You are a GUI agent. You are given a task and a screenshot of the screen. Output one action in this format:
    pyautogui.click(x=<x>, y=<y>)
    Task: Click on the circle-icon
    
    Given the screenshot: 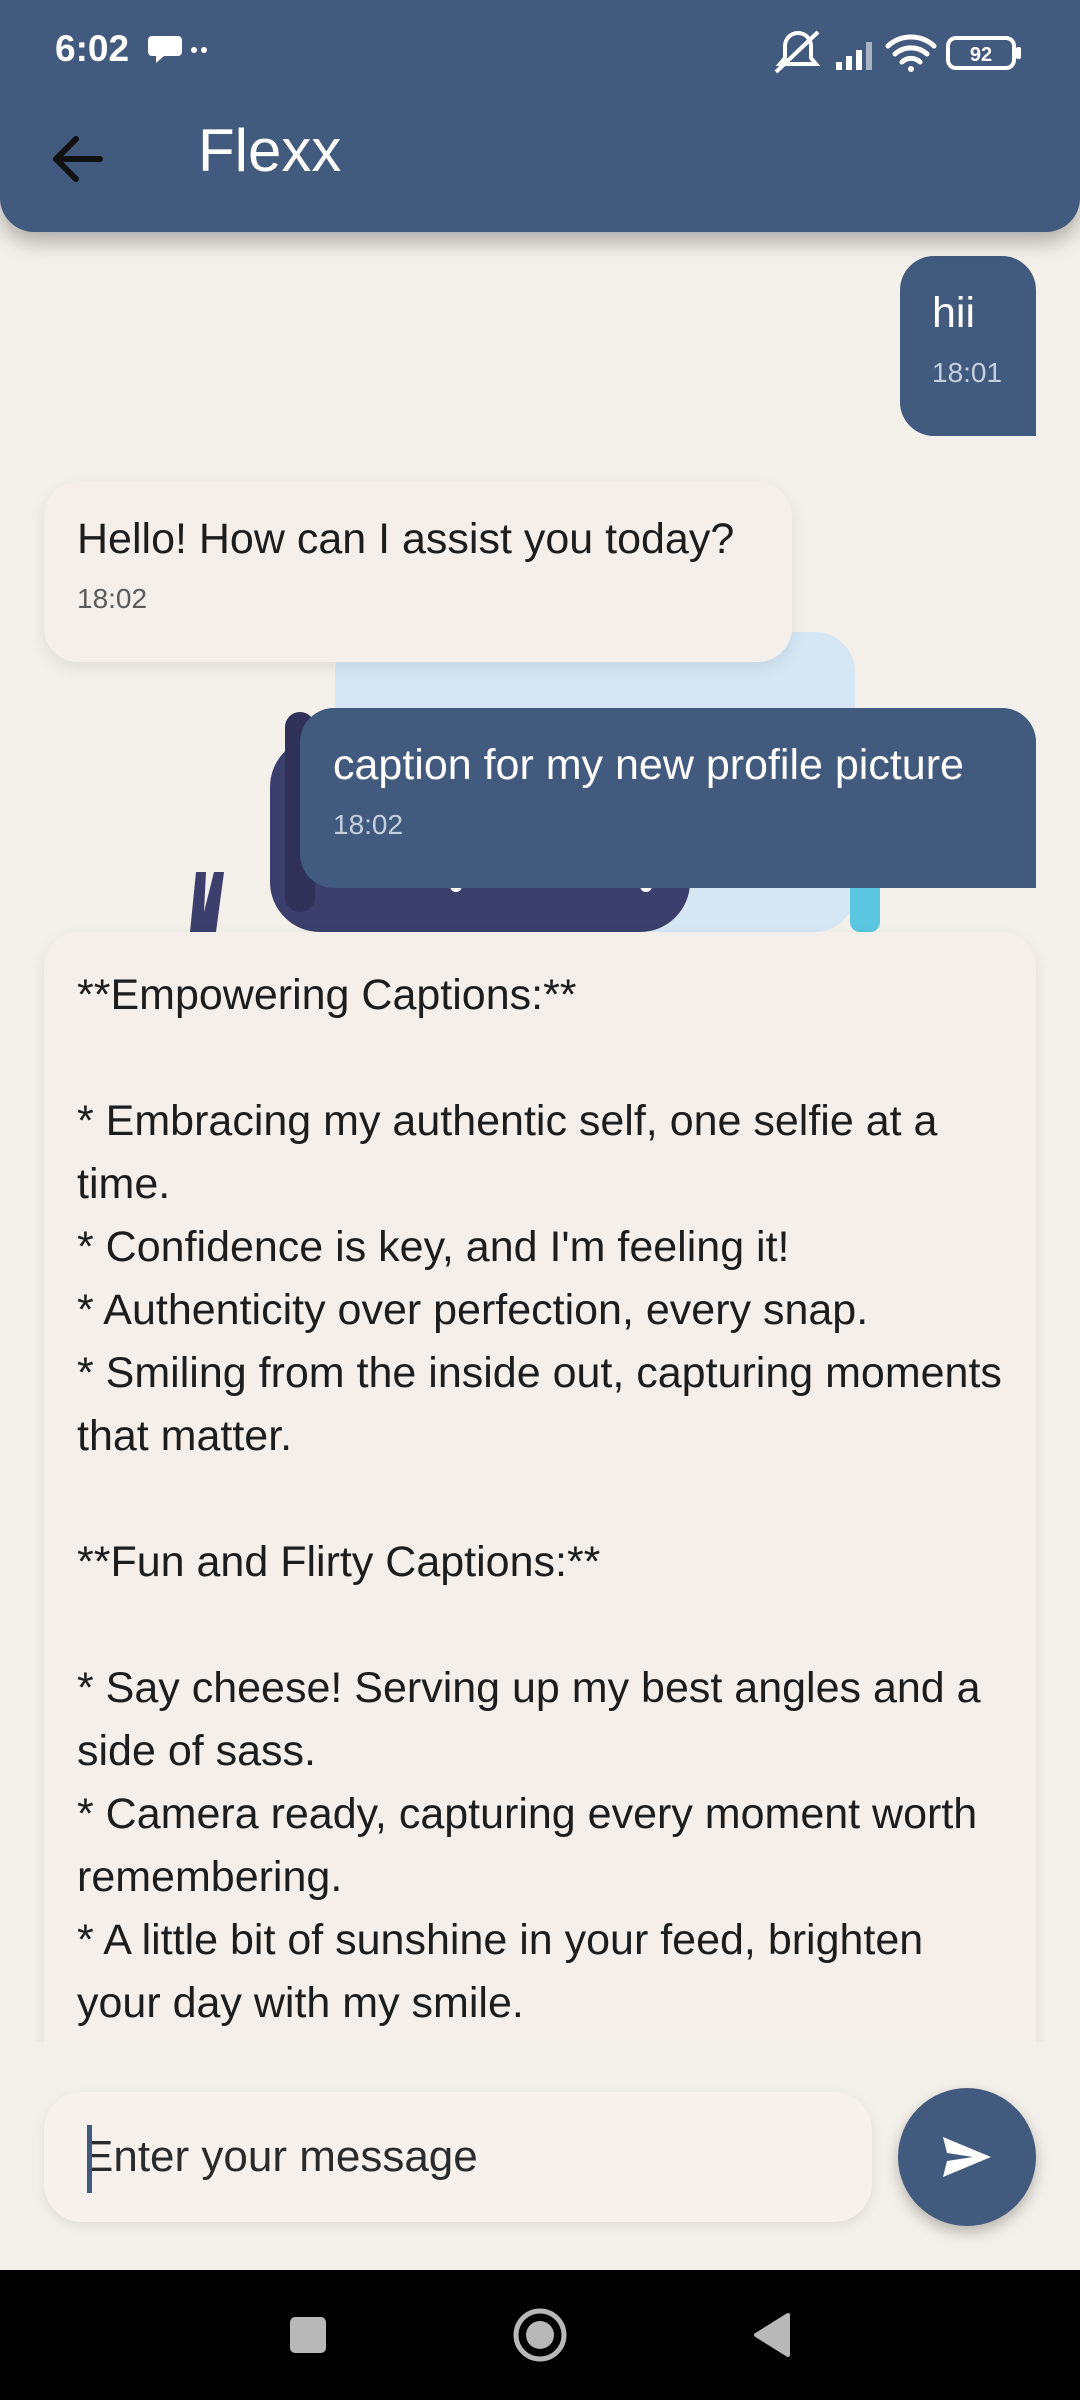 What is the action you would take?
    pyautogui.click(x=540, y=2335)
    